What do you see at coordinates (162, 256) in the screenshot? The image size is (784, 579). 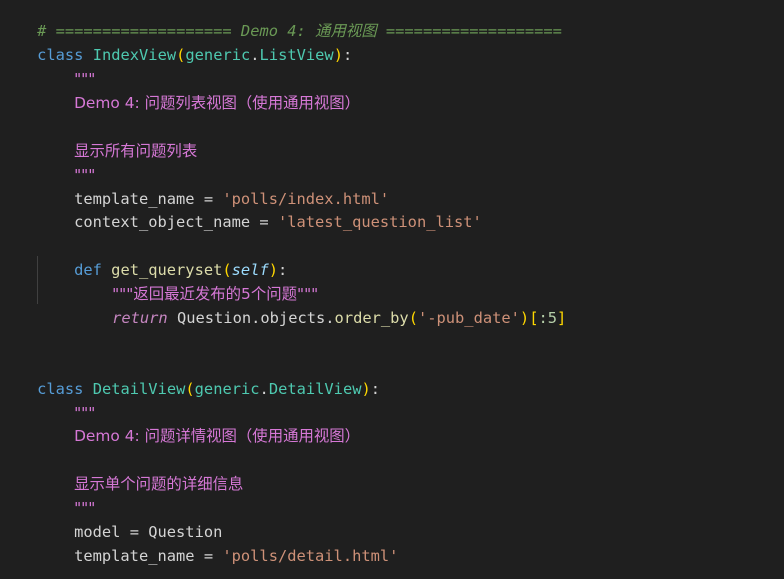 I see `code-line-def: def get_queryset(self):` at bounding box center [162, 256].